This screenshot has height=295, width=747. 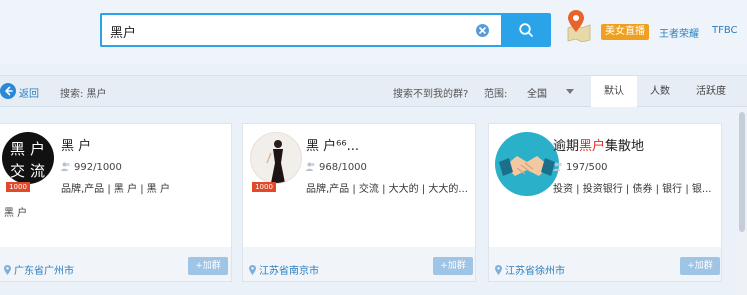 I want to click on scrollbar-thumb, so click(x=742, y=172).